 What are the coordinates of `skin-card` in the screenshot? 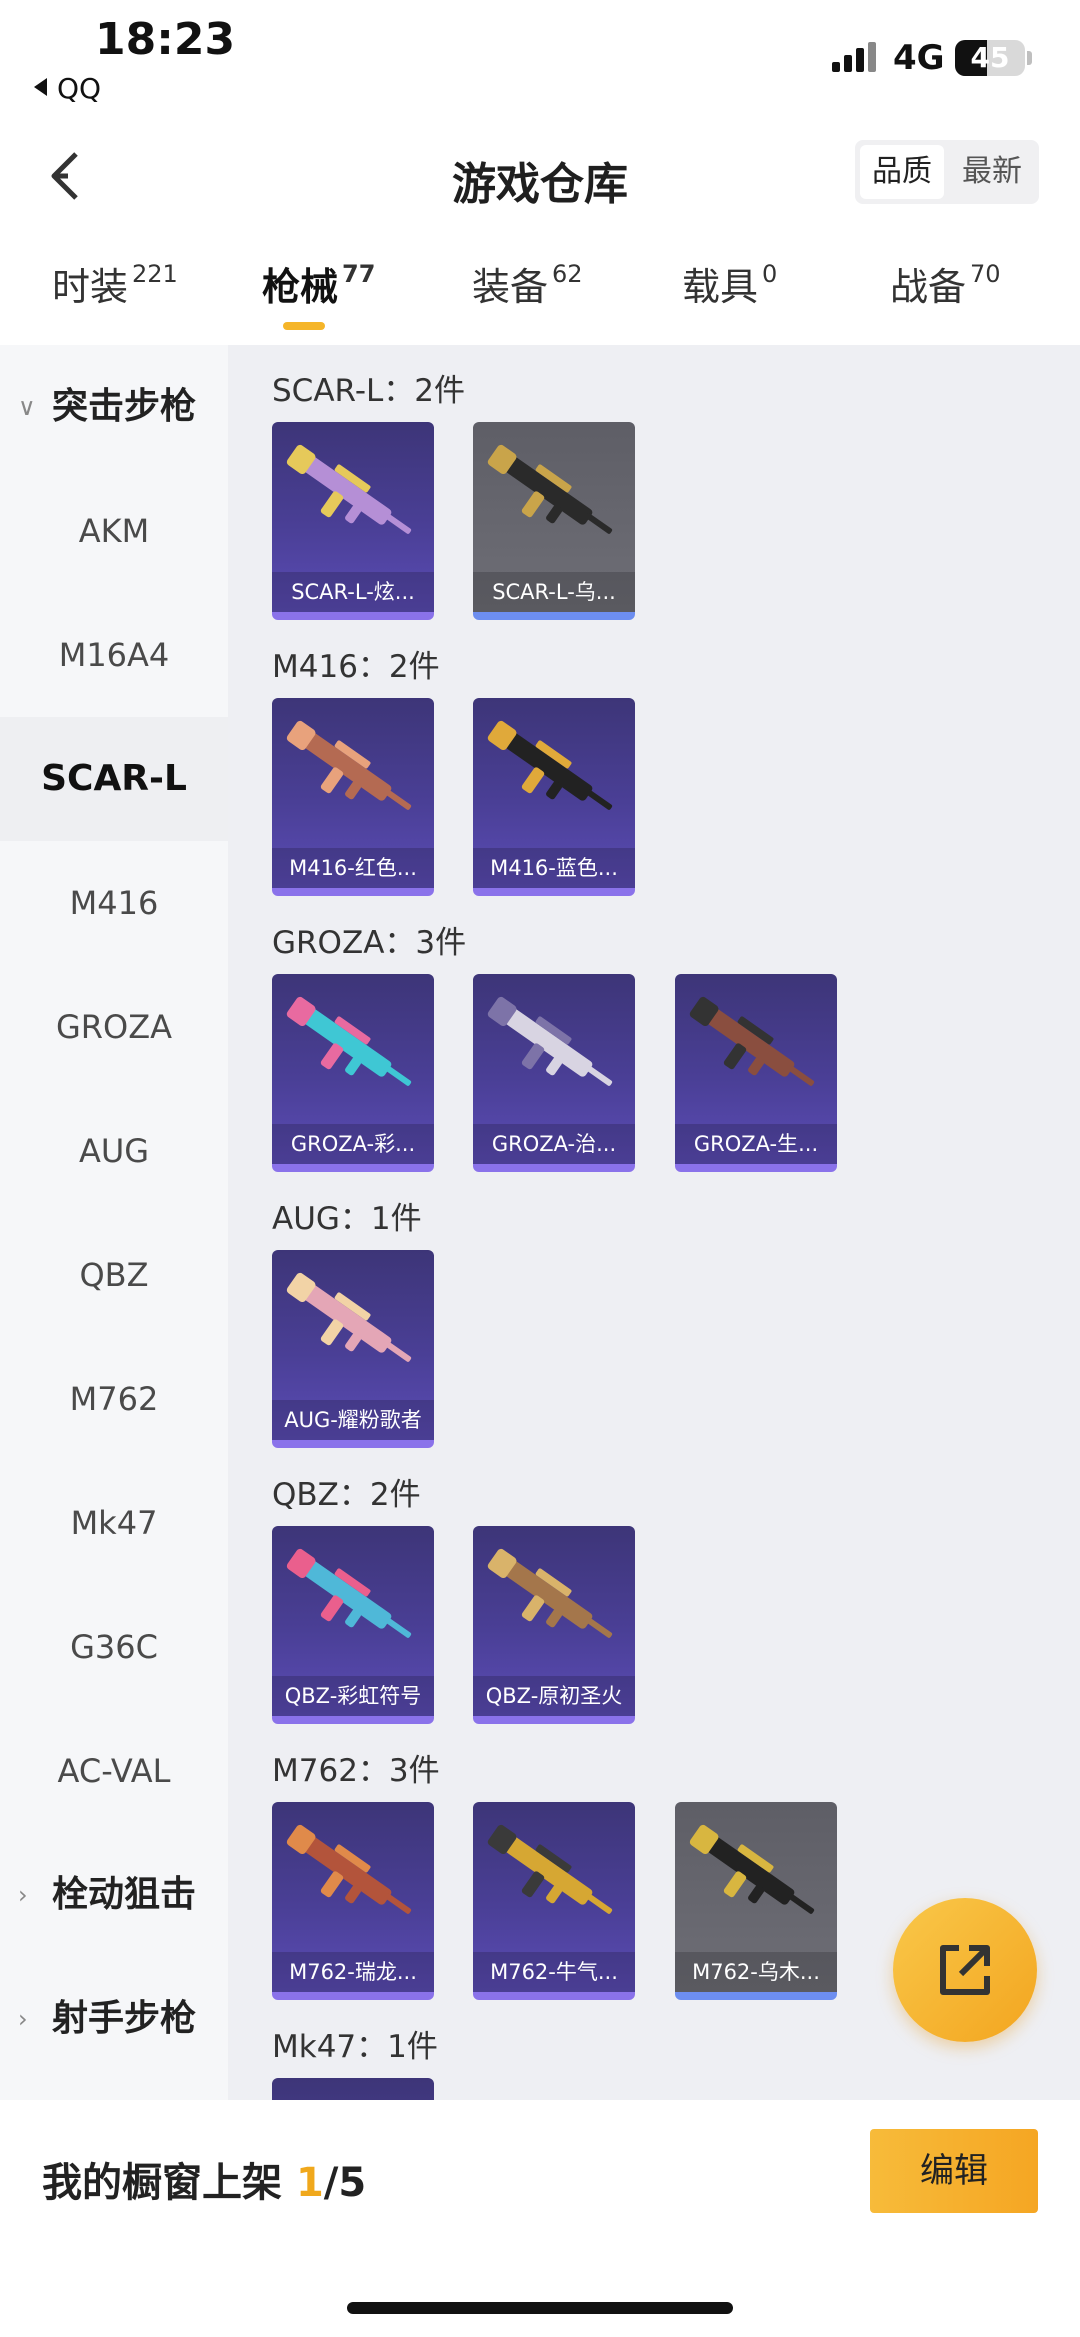 It's located at (353, 2089).